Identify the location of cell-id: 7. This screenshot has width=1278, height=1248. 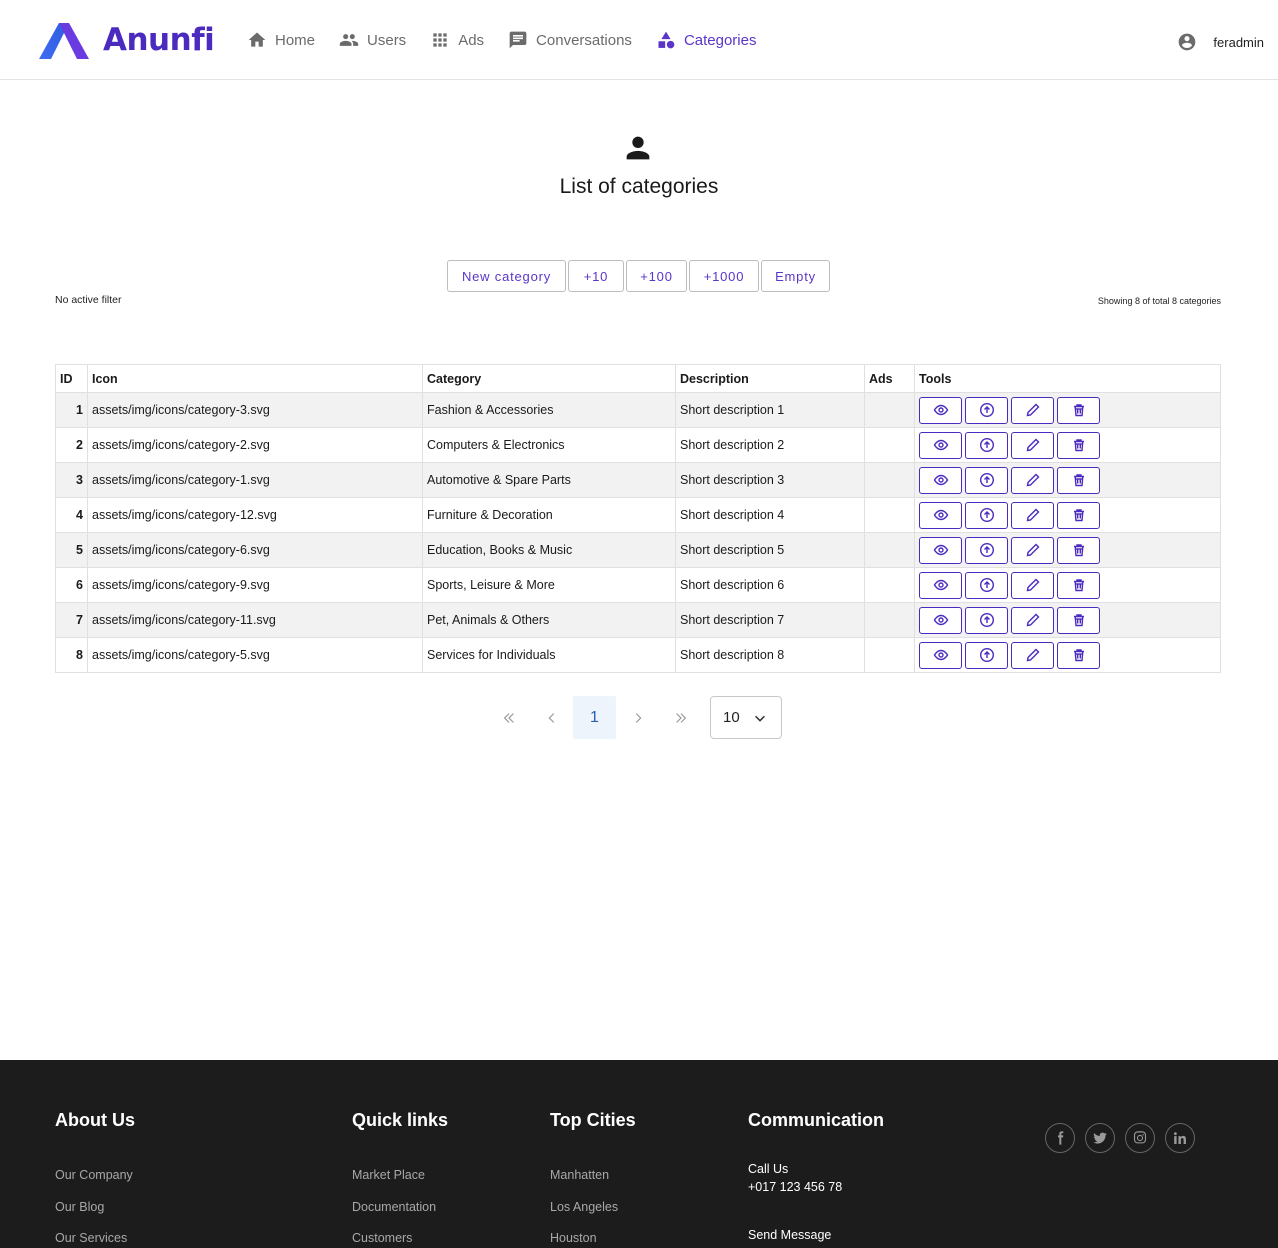
(71, 620).